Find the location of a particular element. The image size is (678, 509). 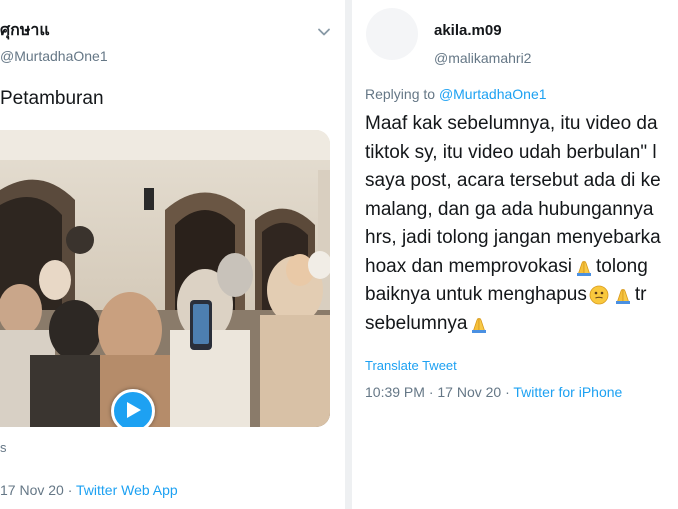

line-text: sebelumnya is located at coordinates (416, 323).